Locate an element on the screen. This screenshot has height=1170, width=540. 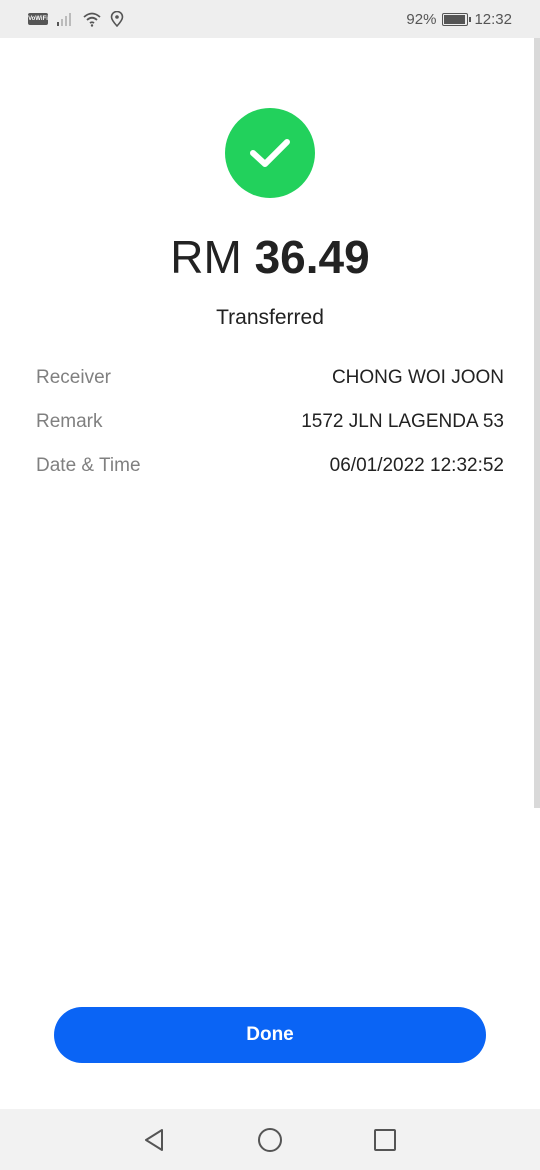
battery-percent: 92% is located at coordinates (421, 19).